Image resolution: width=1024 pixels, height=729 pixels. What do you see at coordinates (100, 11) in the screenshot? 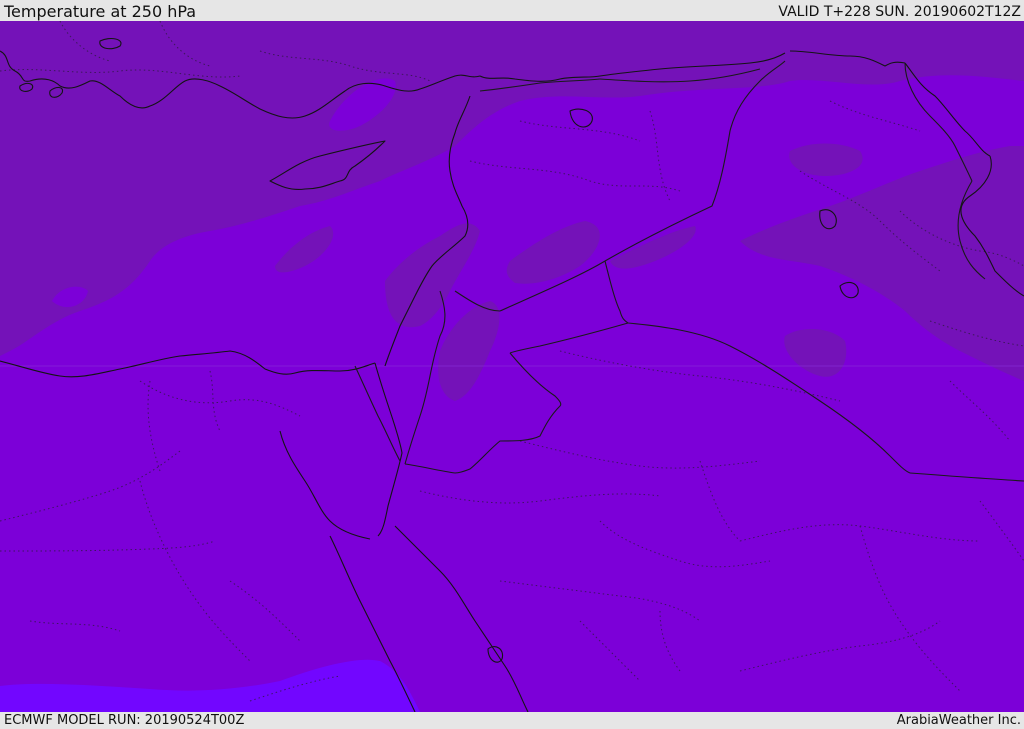
I see `map-title: Temperature at 250 hPa` at bounding box center [100, 11].